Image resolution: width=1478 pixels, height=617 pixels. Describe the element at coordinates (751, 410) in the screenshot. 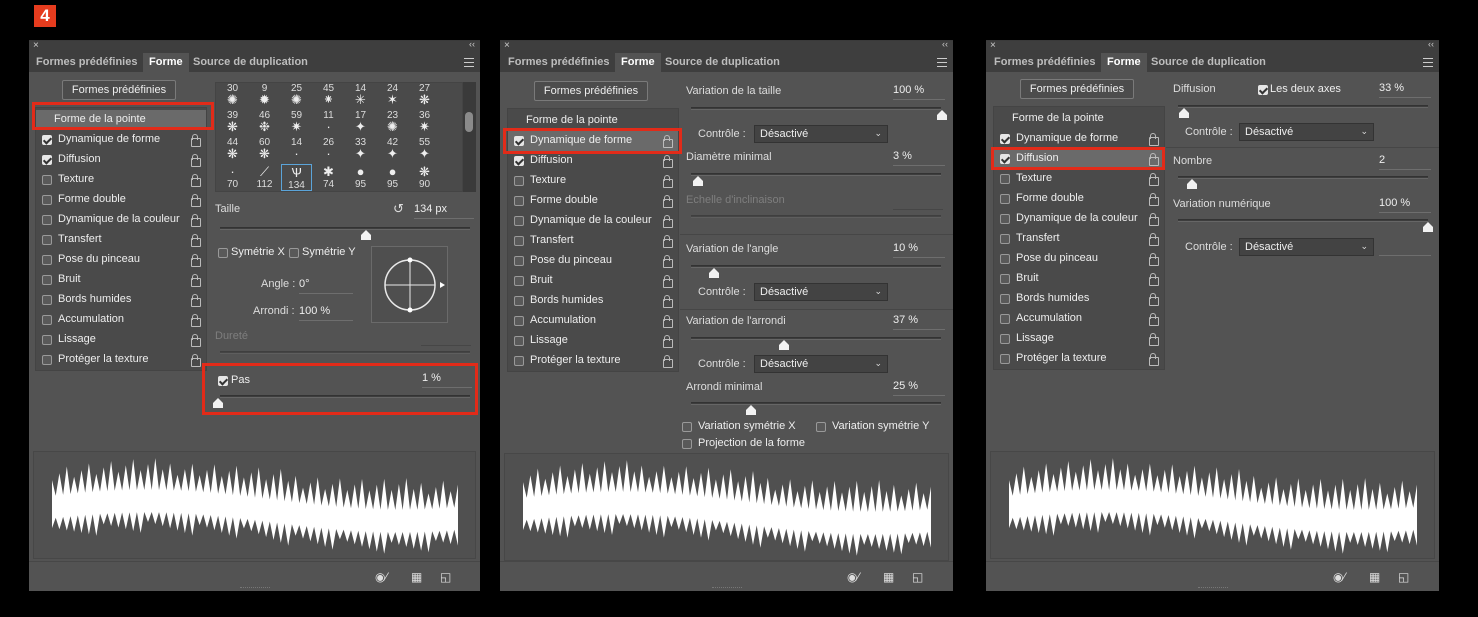

I see `min-roundness-thumb` at that location.